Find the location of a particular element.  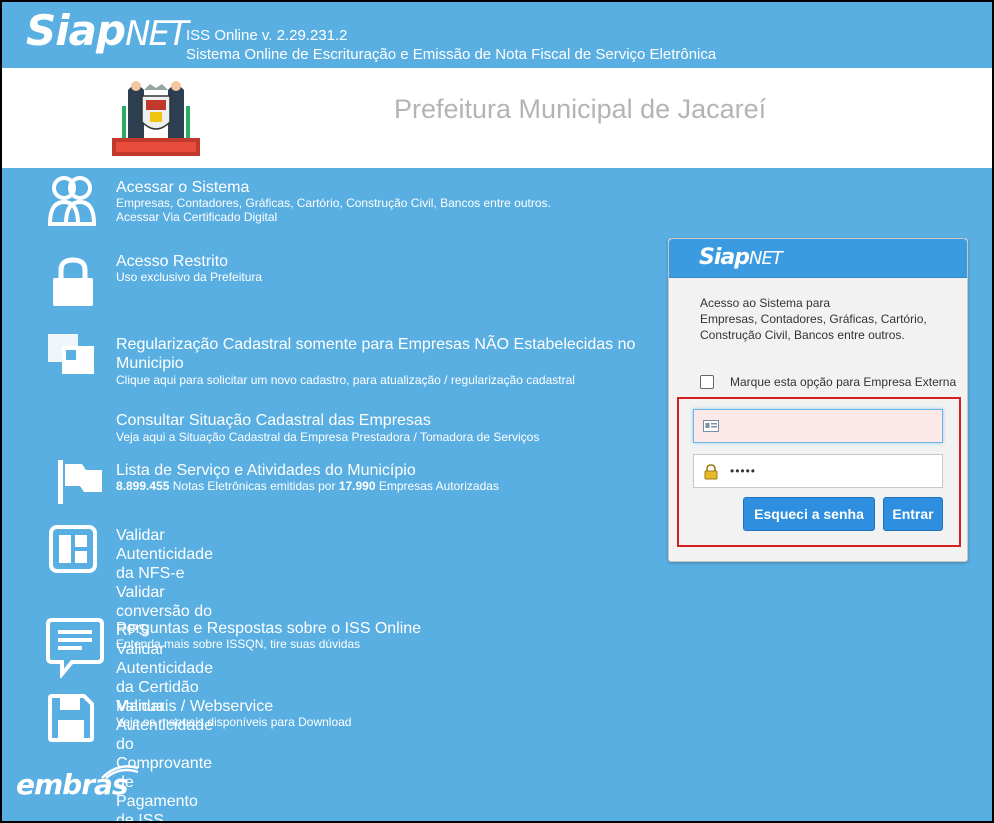

login-button: Entrar is located at coordinates (913, 514).